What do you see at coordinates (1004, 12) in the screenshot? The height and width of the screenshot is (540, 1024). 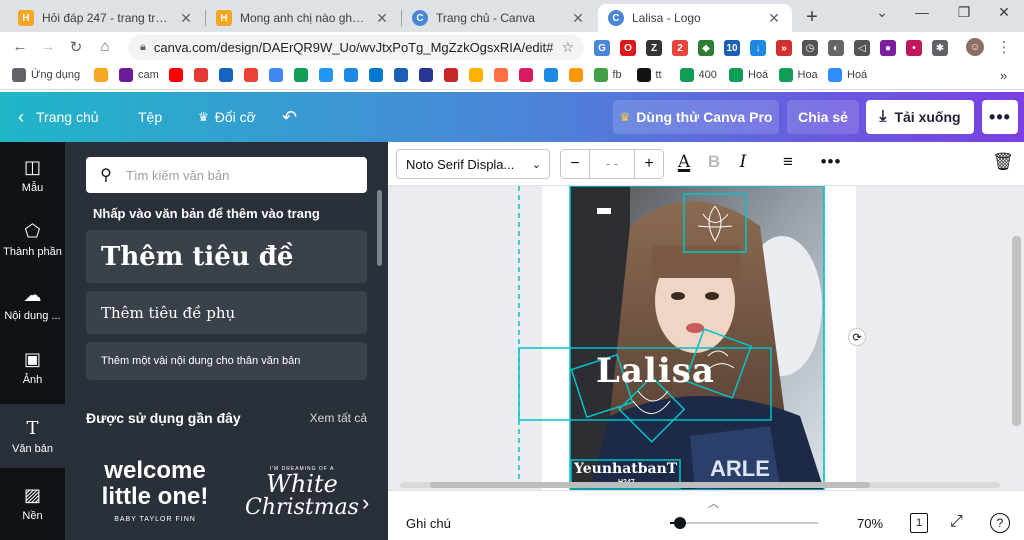 I see `window-close-icon: ✕` at bounding box center [1004, 12].